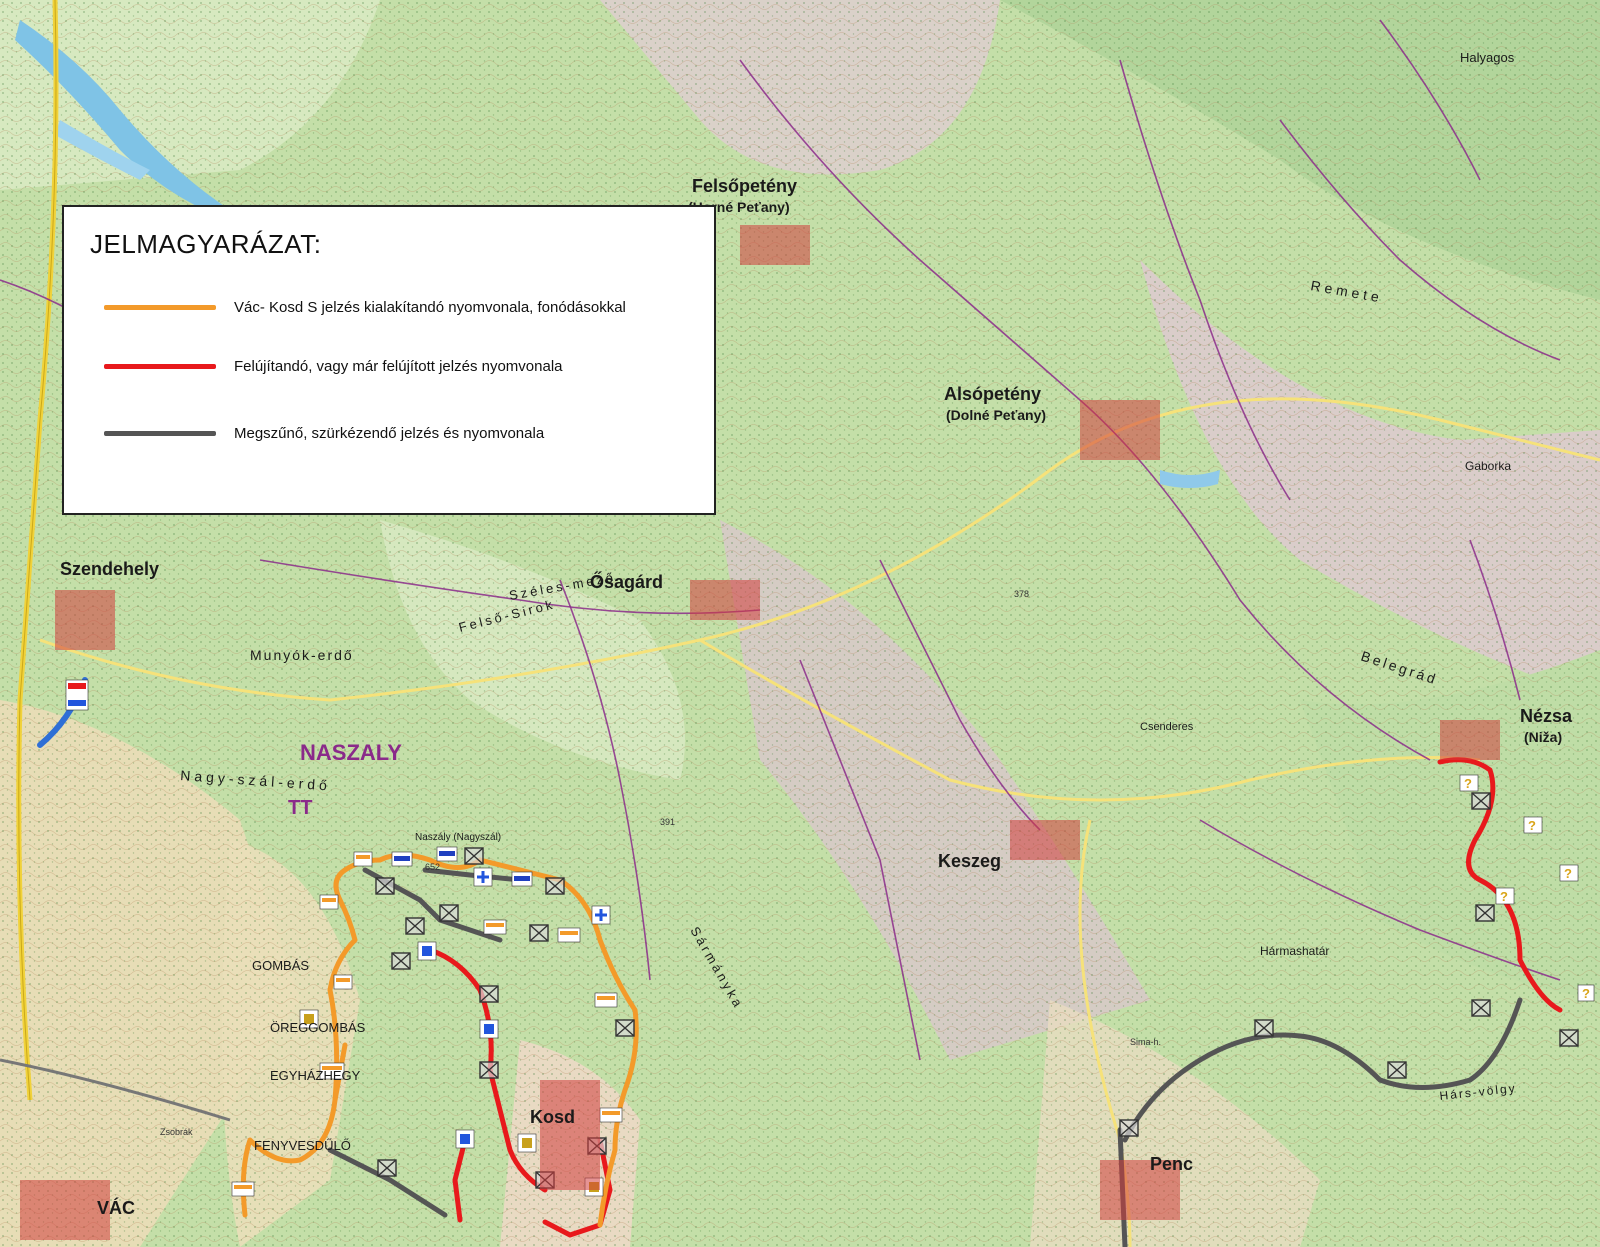 The height and width of the screenshot is (1247, 1600). Describe the element at coordinates (458, 837) in the screenshot. I see `label-naszaly-peak: Naszály (Nagyszál)` at that location.